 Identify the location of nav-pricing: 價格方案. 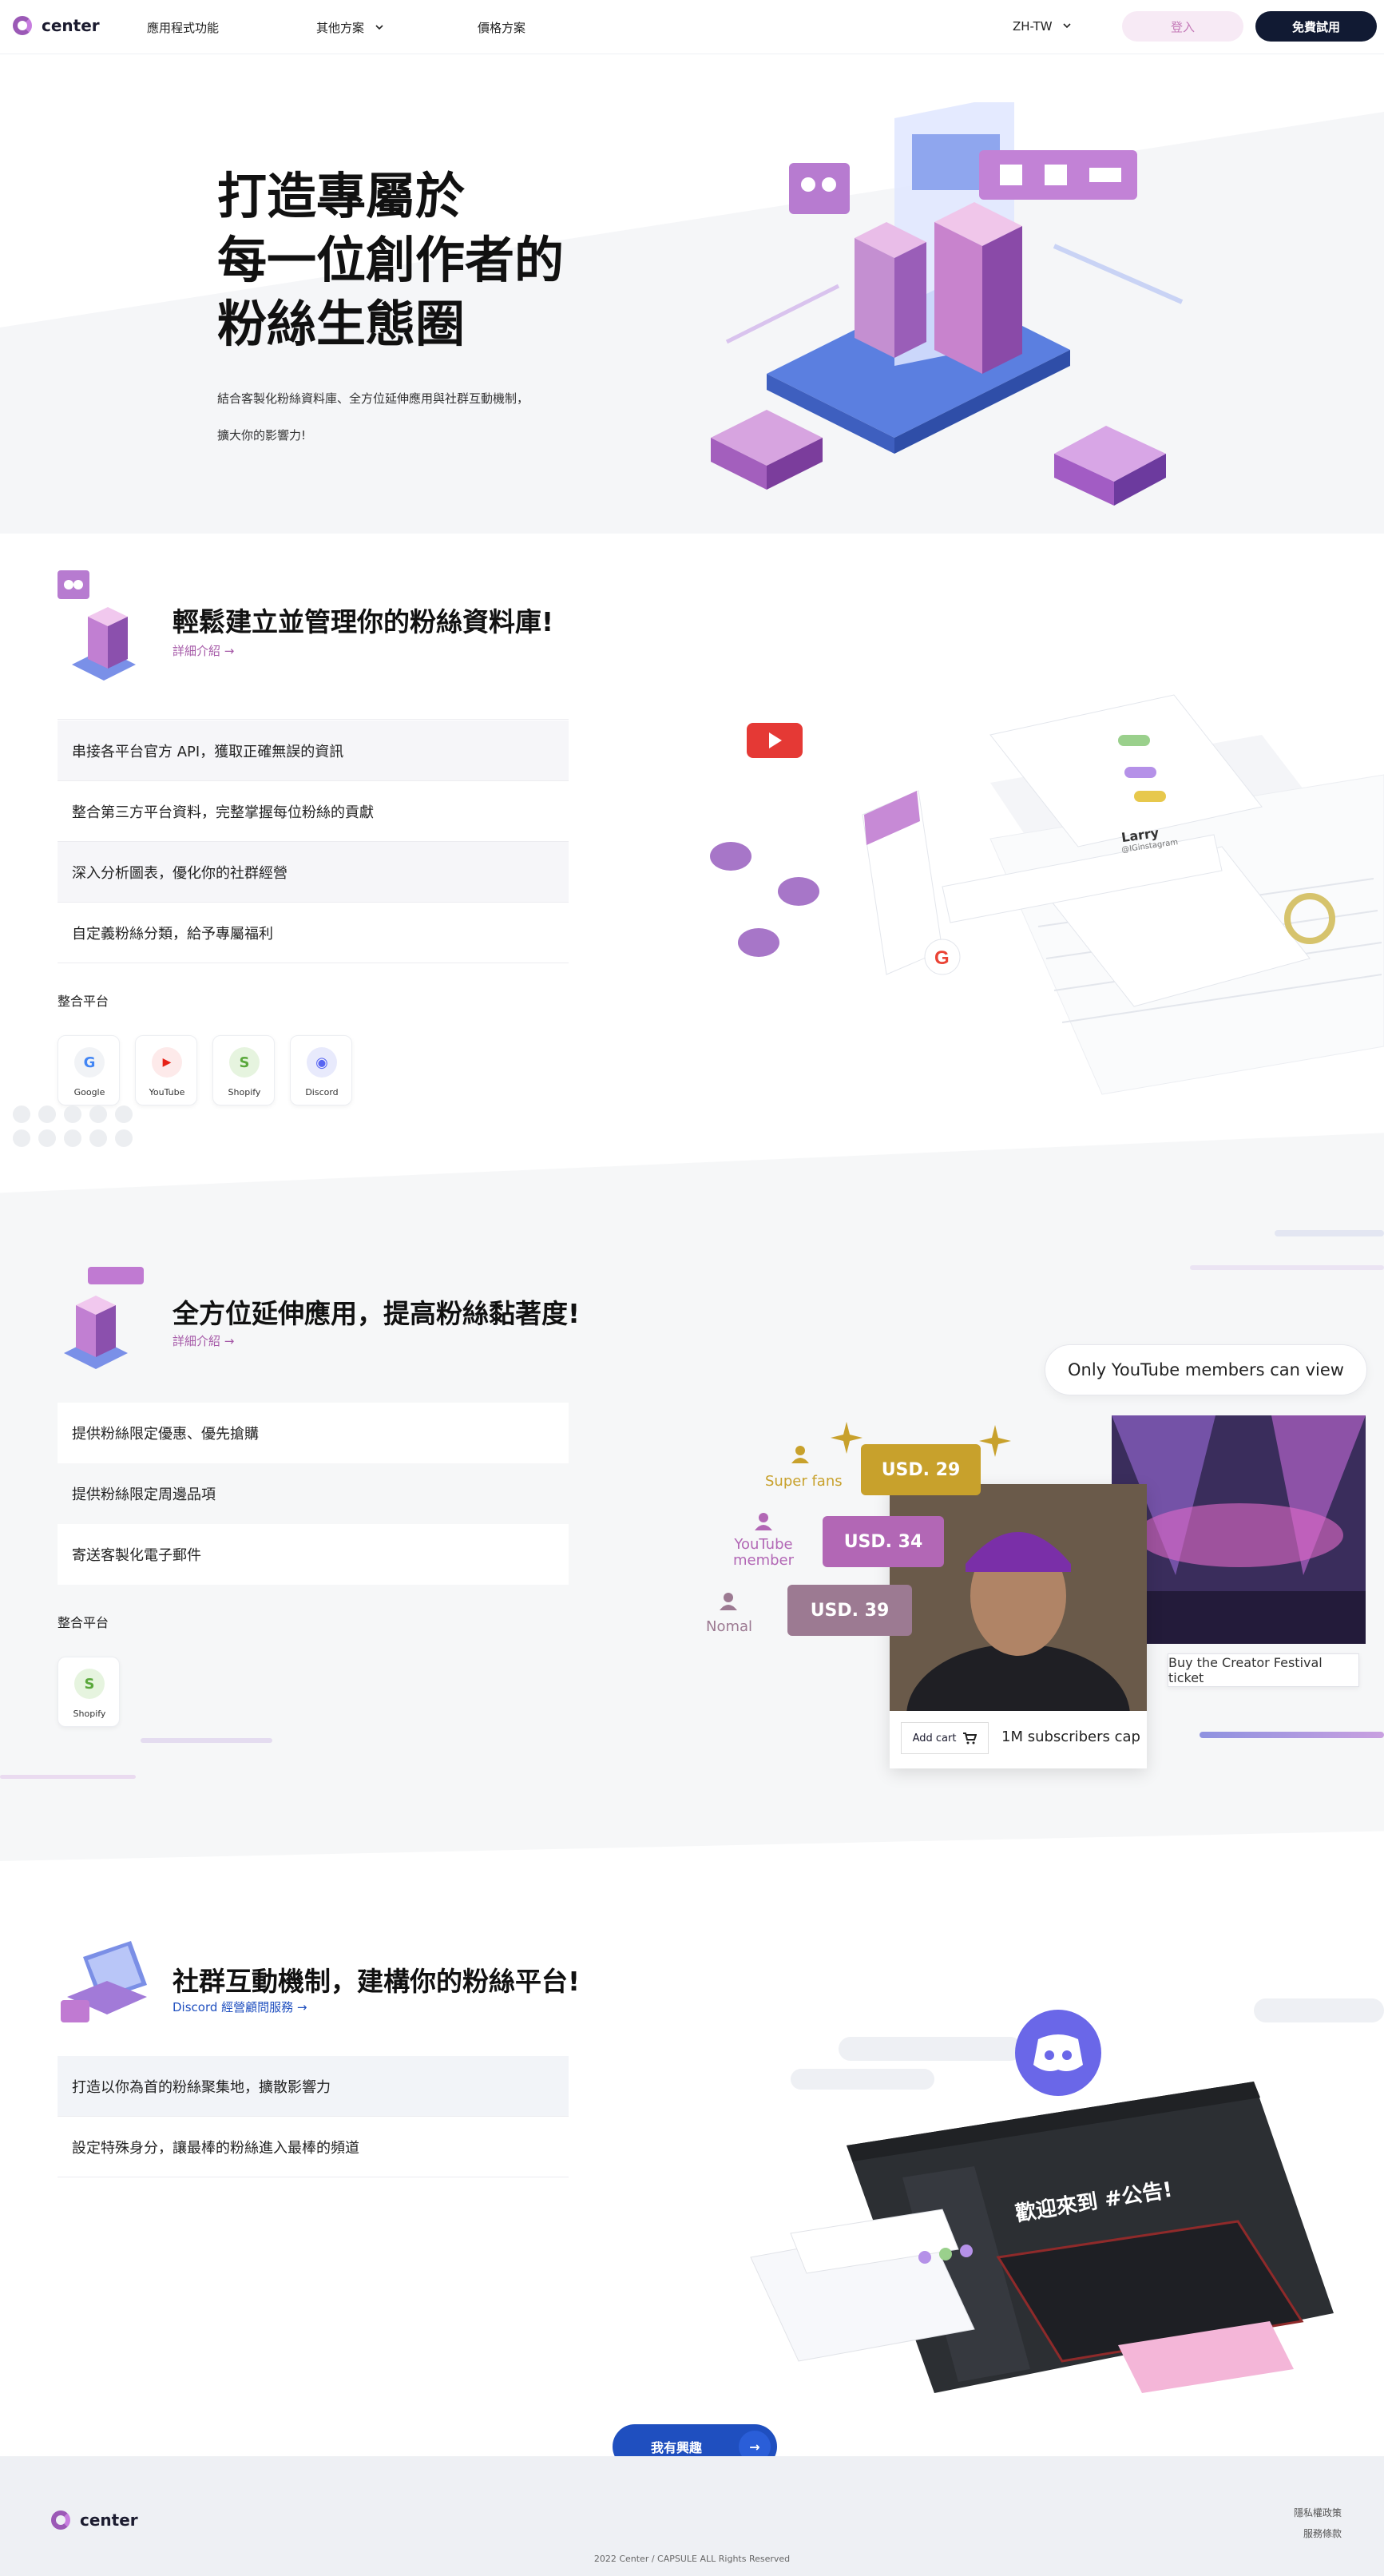
(501, 27).